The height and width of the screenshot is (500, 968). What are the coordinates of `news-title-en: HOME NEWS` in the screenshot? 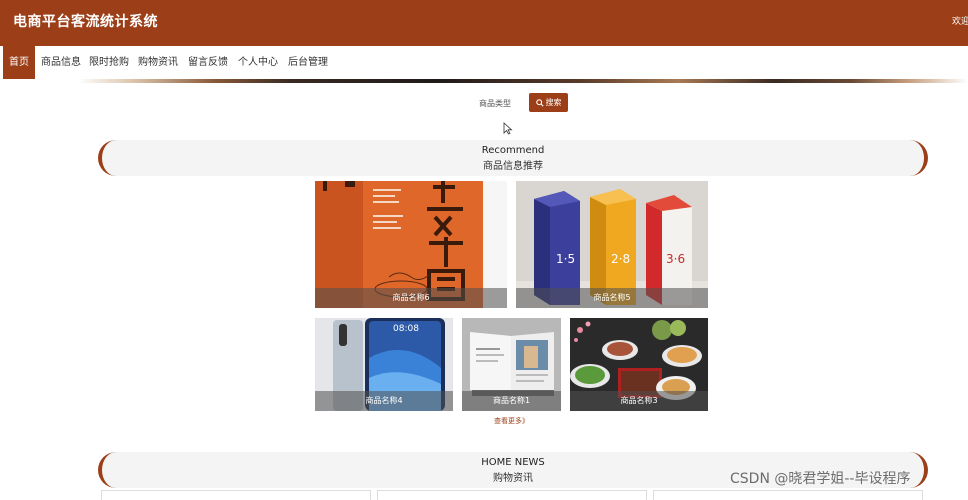 It's located at (513, 462).